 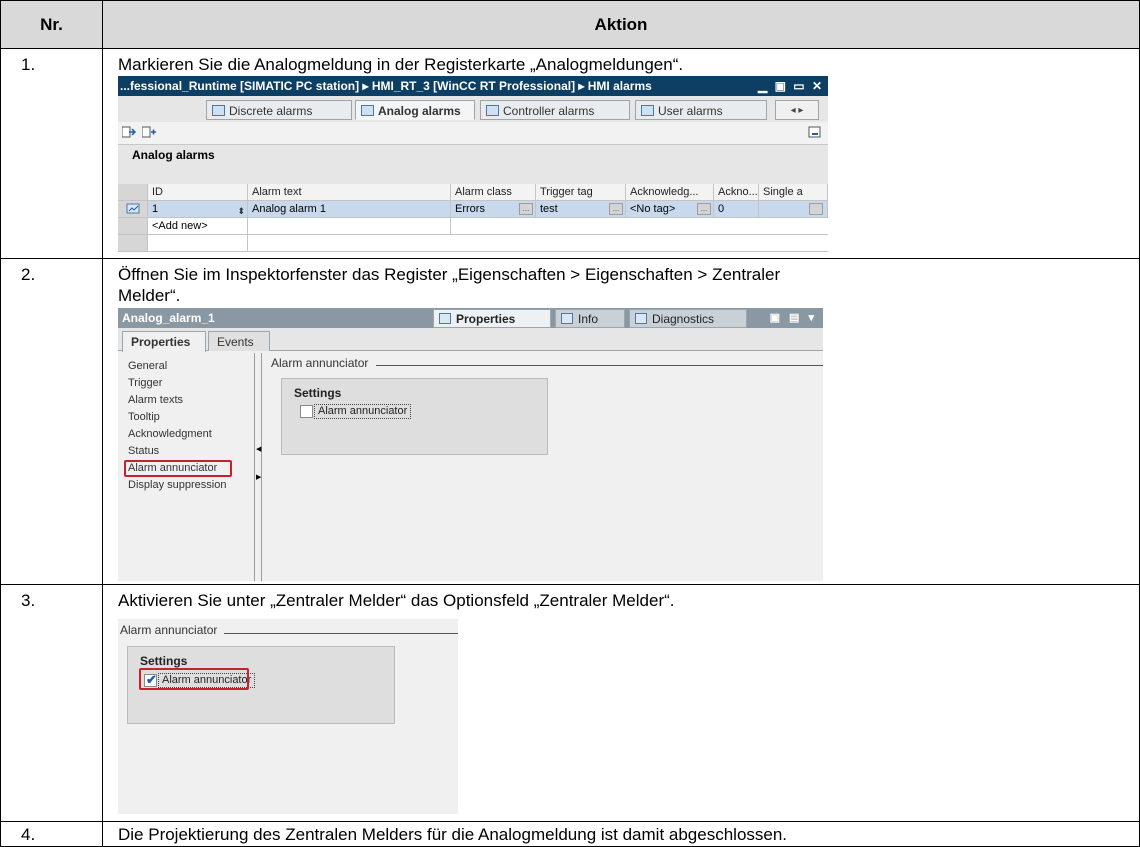 I want to click on cell-value: 1, so click(x=155, y=209).